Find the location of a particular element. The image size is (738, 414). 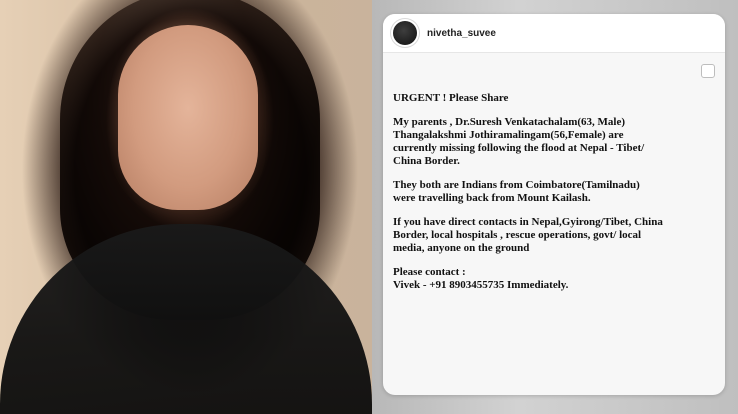

post-paragraph-1: URGENT ! Please Share is located at coordinates (554, 98).